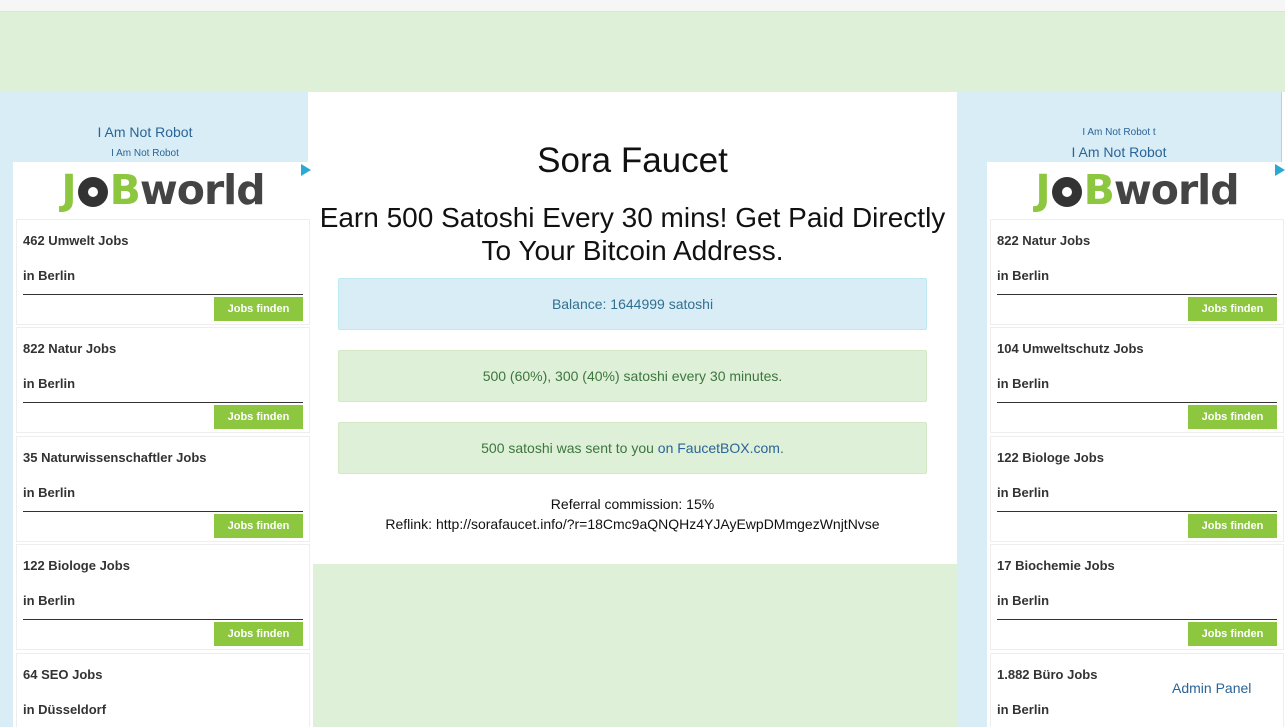 This screenshot has width=1285, height=727. What do you see at coordinates (163, 272) in the screenshot?
I see `job-item: 462 Umwelt Jobs in Berlin Jobs finden` at bounding box center [163, 272].